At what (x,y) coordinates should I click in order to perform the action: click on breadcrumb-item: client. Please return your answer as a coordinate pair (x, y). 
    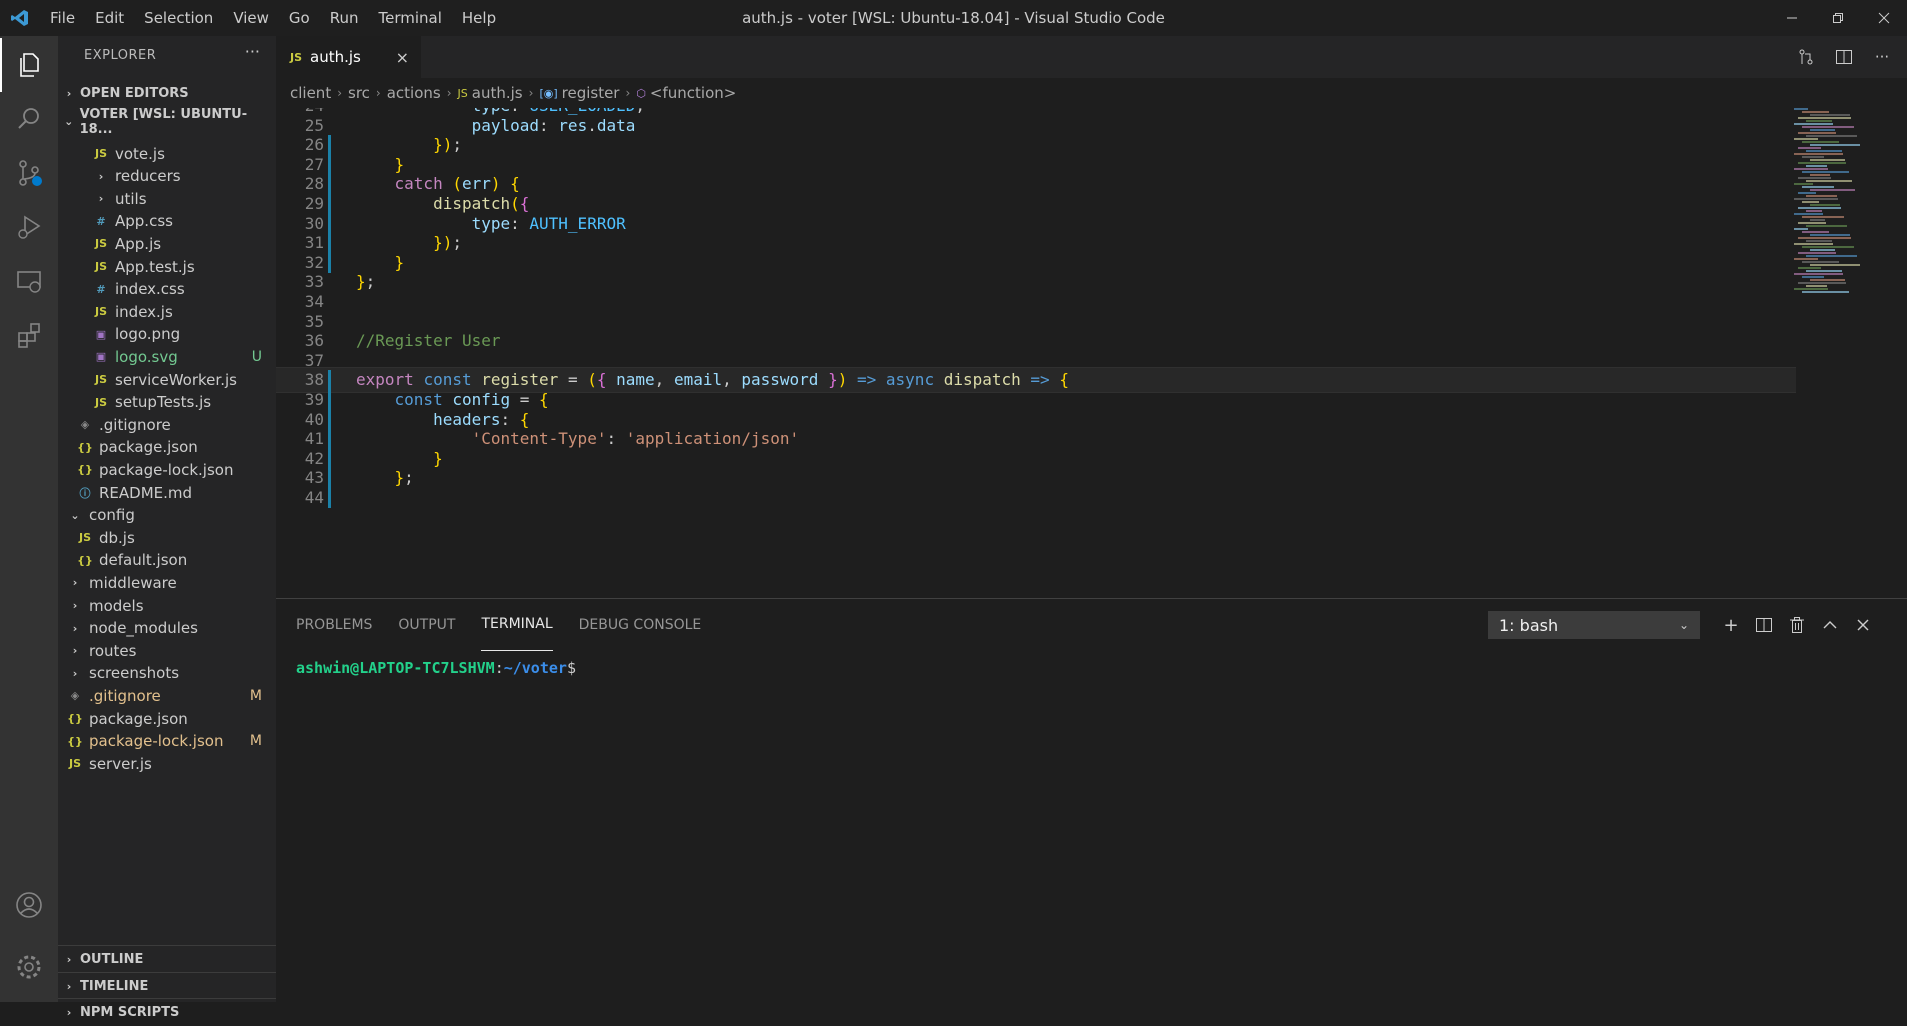
    Looking at the image, I should click on (310, 93).